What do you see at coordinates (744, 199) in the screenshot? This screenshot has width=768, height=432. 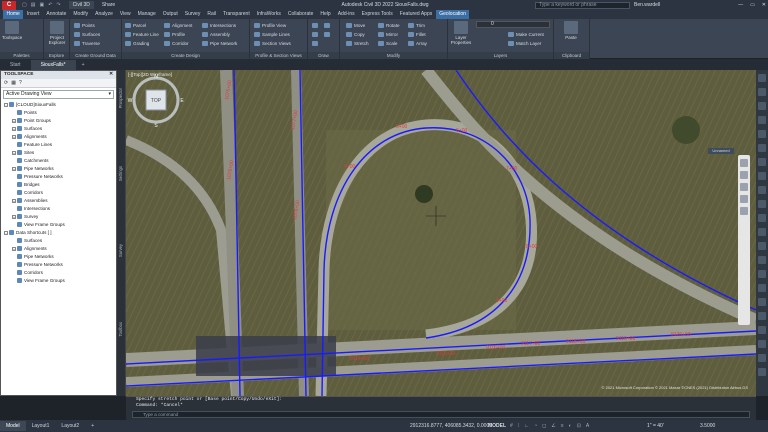 I see `orbit-icon` at bounding box center [744, 199].